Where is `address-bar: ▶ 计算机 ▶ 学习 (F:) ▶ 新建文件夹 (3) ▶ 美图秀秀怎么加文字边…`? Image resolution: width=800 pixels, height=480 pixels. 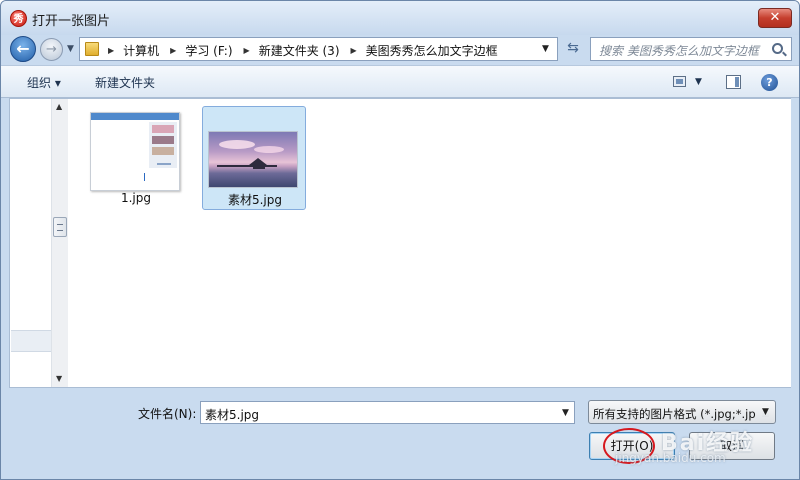
address-bar: ▶ 计算机 ▶ 学习 (F:) ▶ 新建文件夹 (3) ▶ 美图秀秀怎么加文字边… is located at coordinates (318, 49).